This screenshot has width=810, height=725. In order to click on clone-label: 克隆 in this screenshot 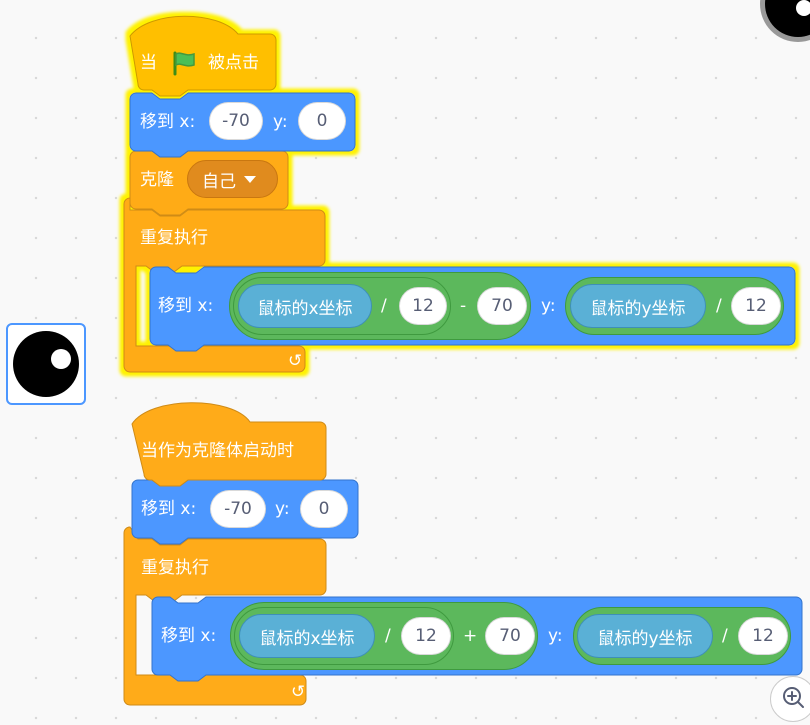, I will do `click(157, 180)`.